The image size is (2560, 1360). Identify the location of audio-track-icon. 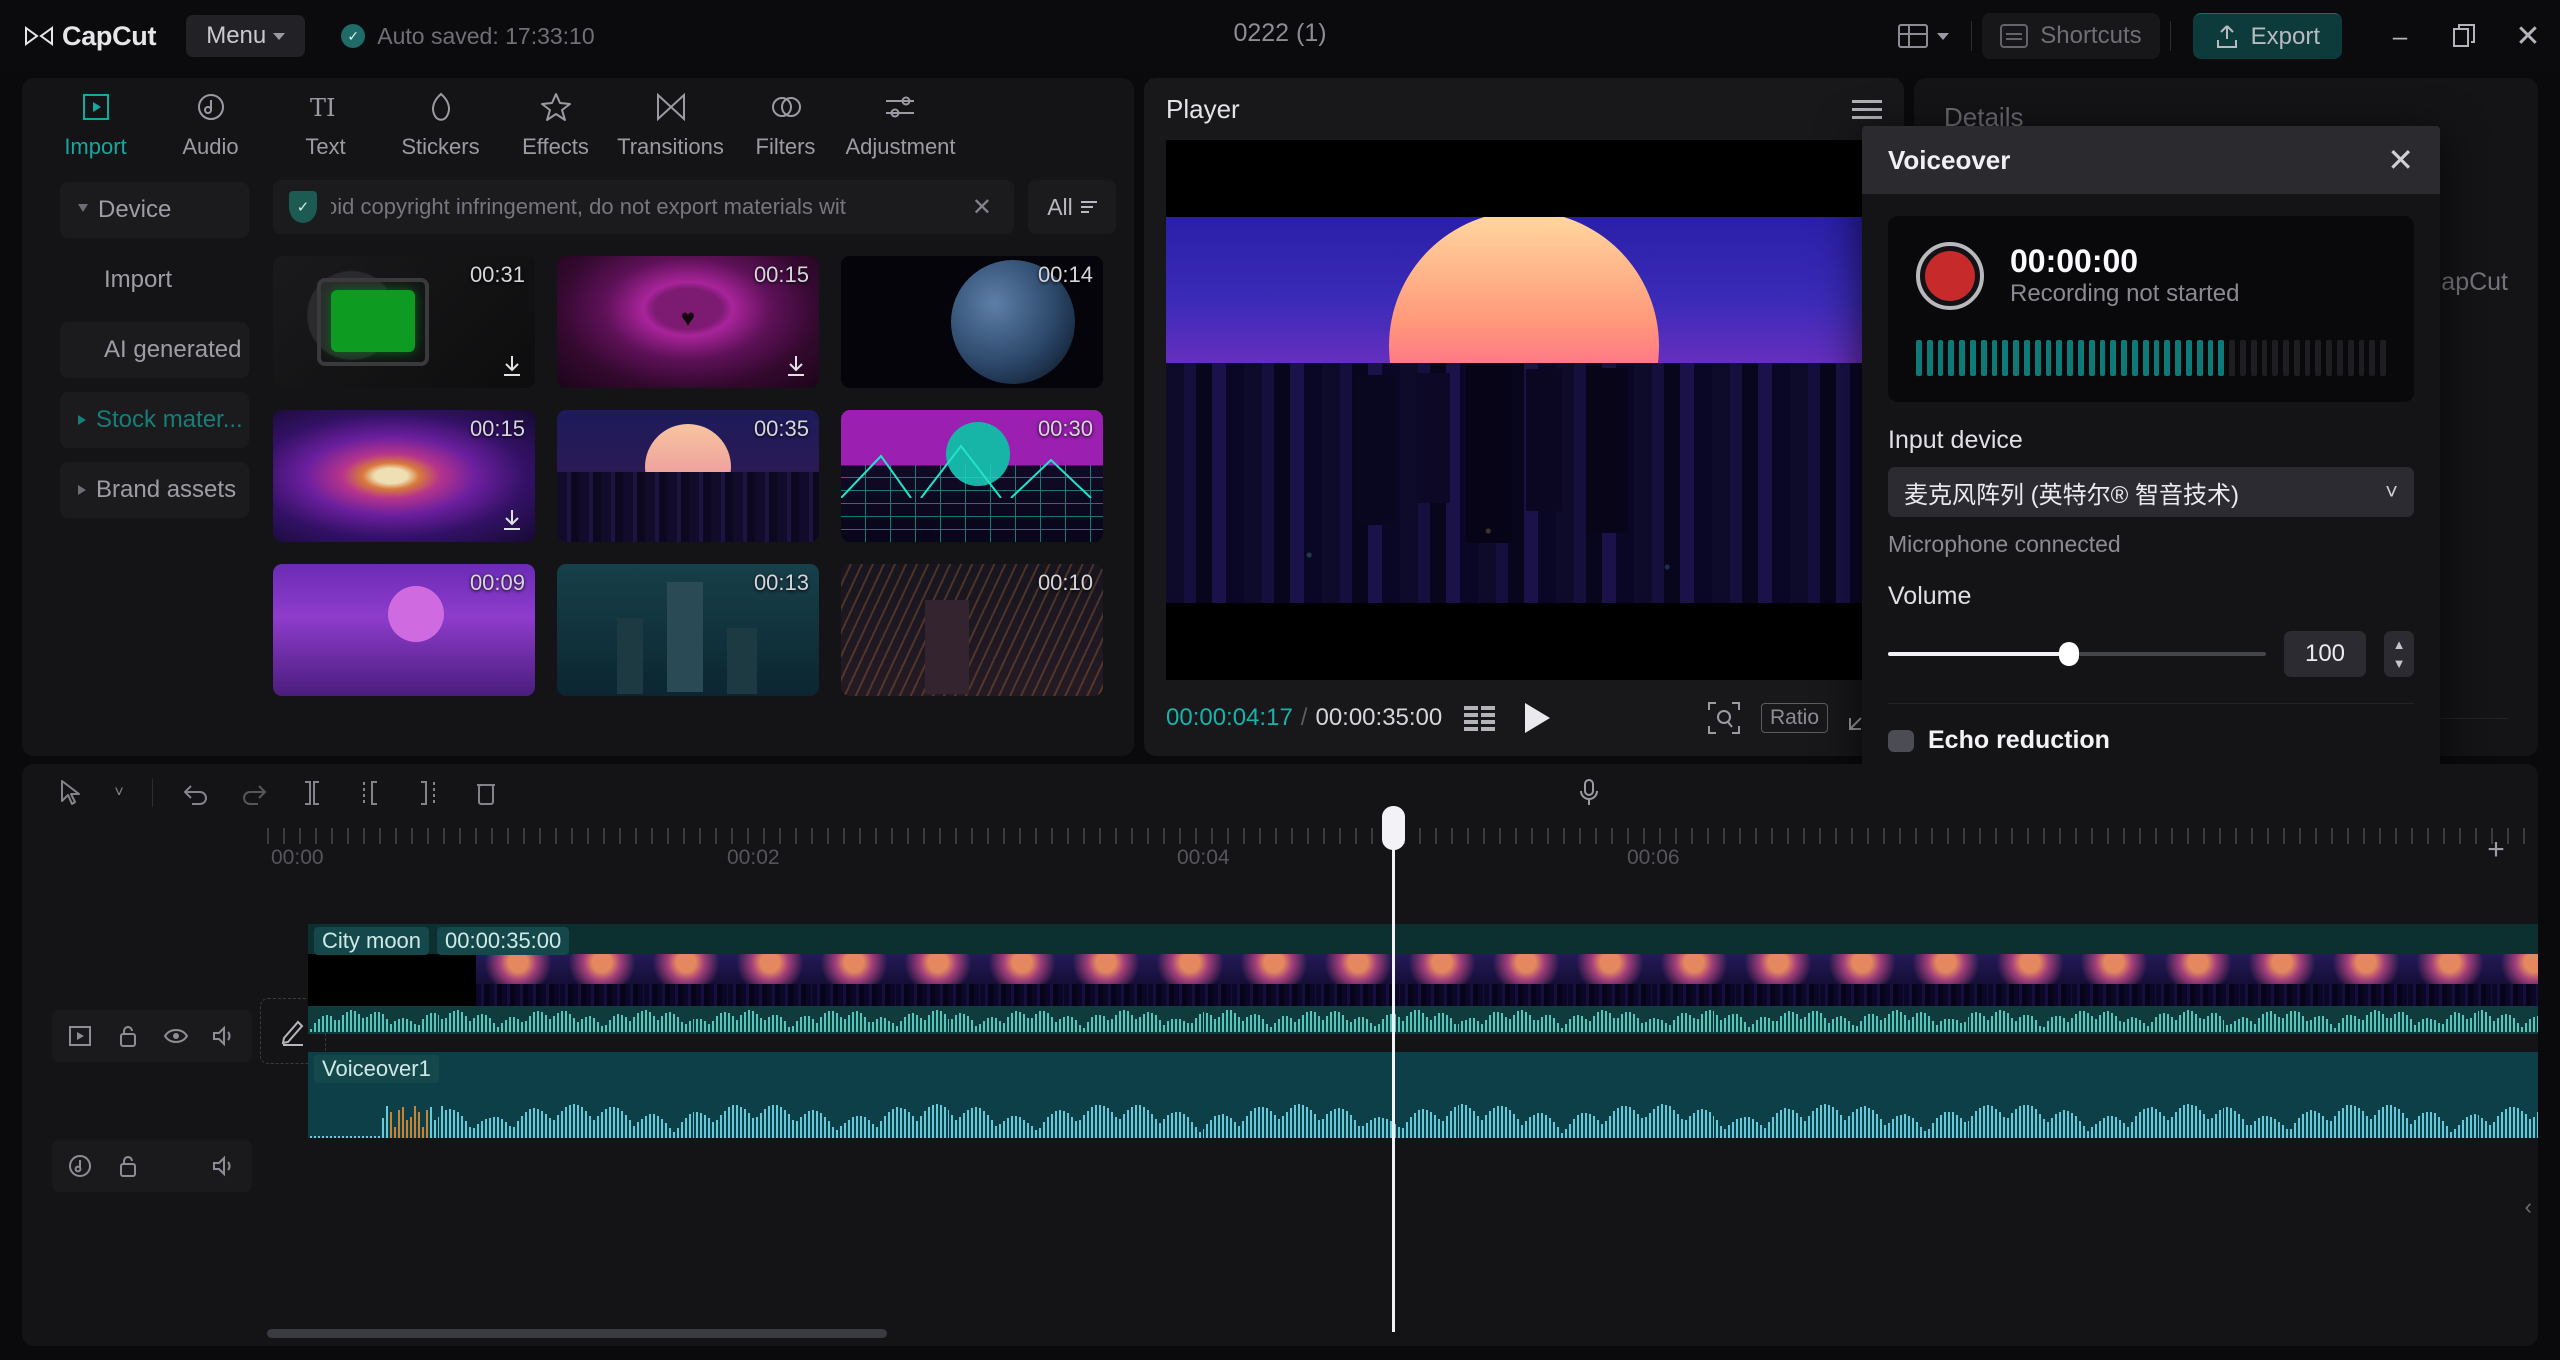
(80, 1166).